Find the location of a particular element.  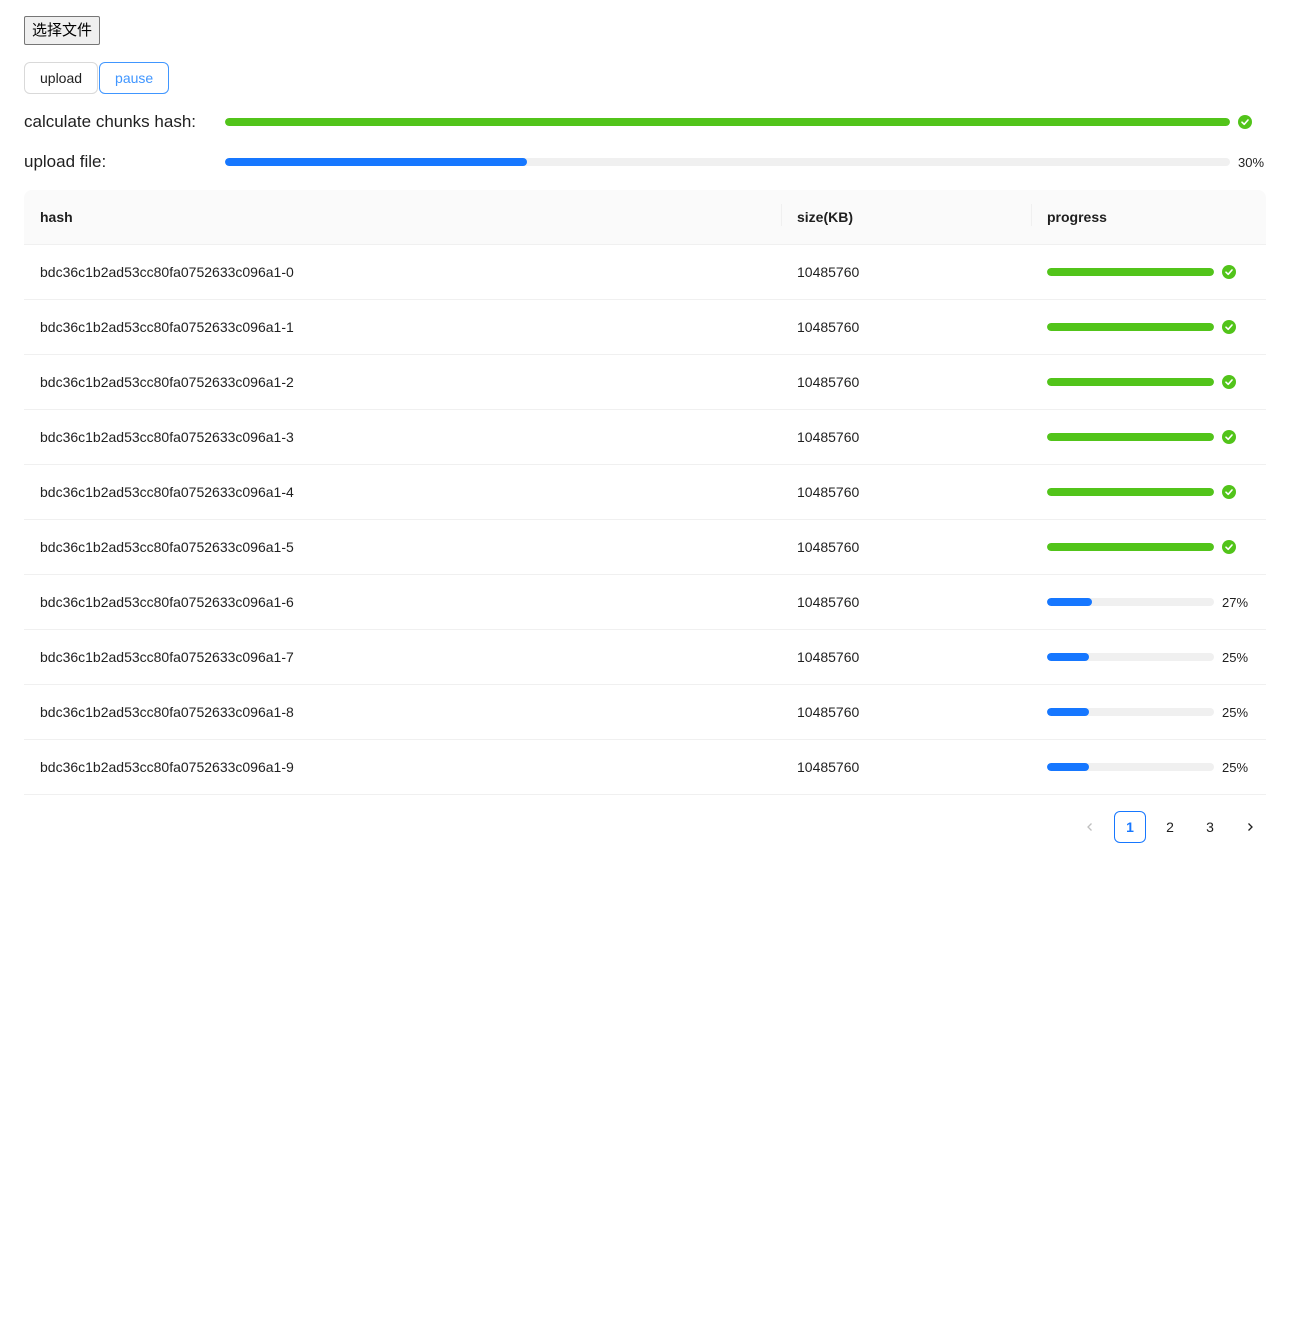

chunk-hash: bdc36c1b2ad53cc80fa0752633c096a1-8 is located at coordinates (167, 712).